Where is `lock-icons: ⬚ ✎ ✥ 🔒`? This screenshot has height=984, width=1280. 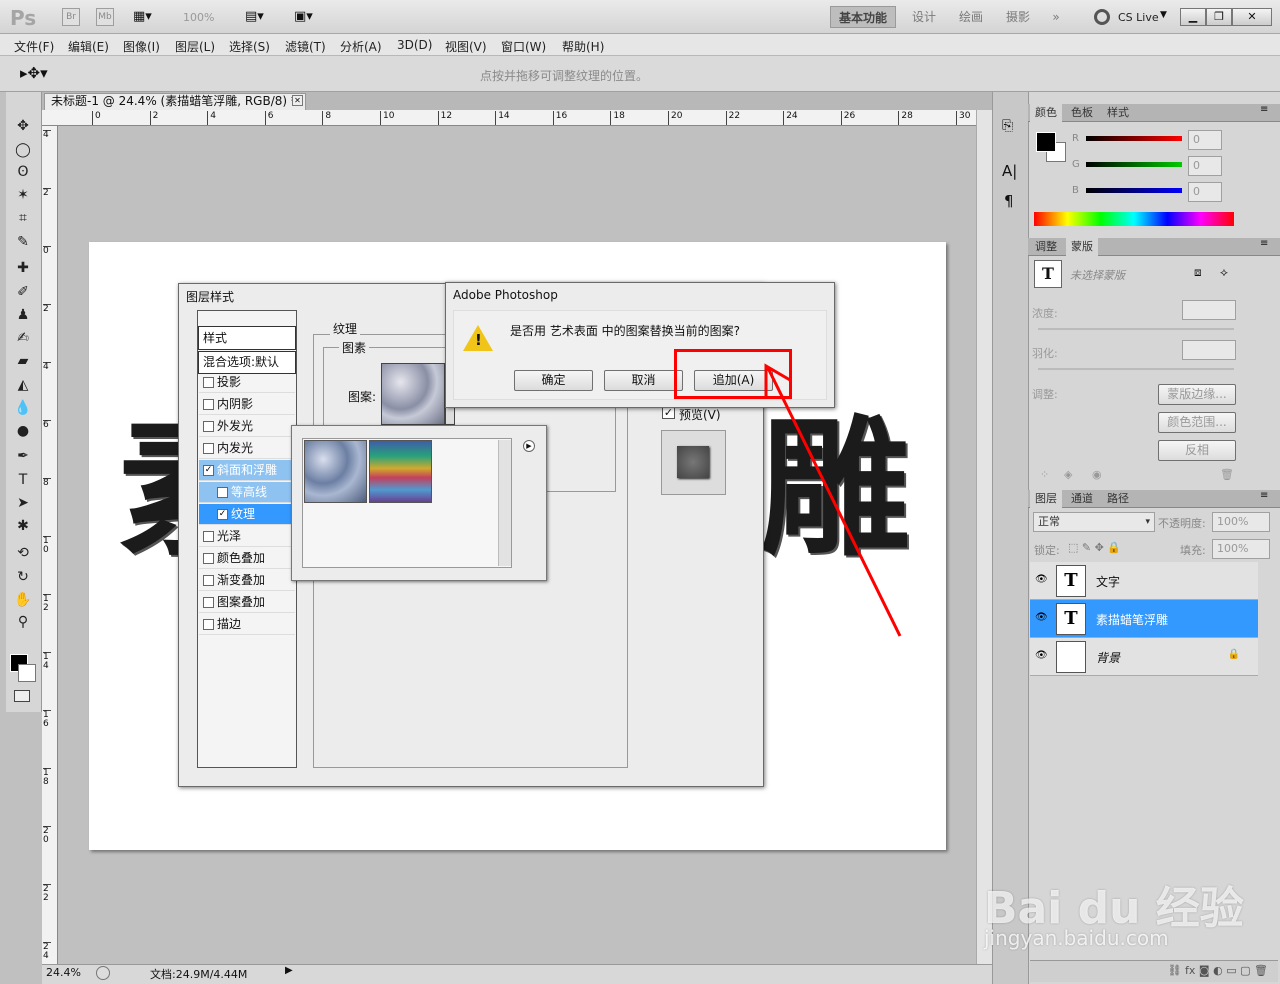
lock-icons: ⬚ ✎ ✥ 🔒 is located at coordinates (1094, 547).